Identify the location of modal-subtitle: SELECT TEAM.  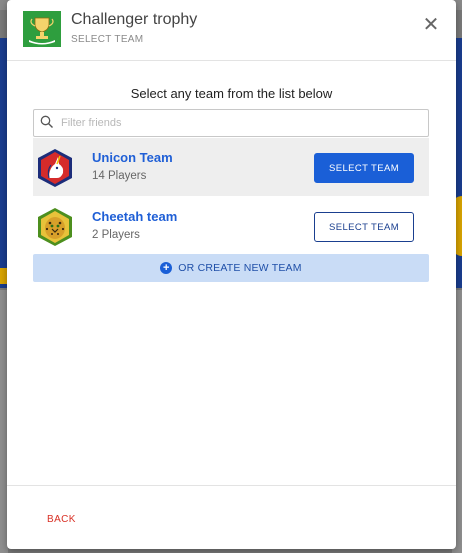
(107, 39).